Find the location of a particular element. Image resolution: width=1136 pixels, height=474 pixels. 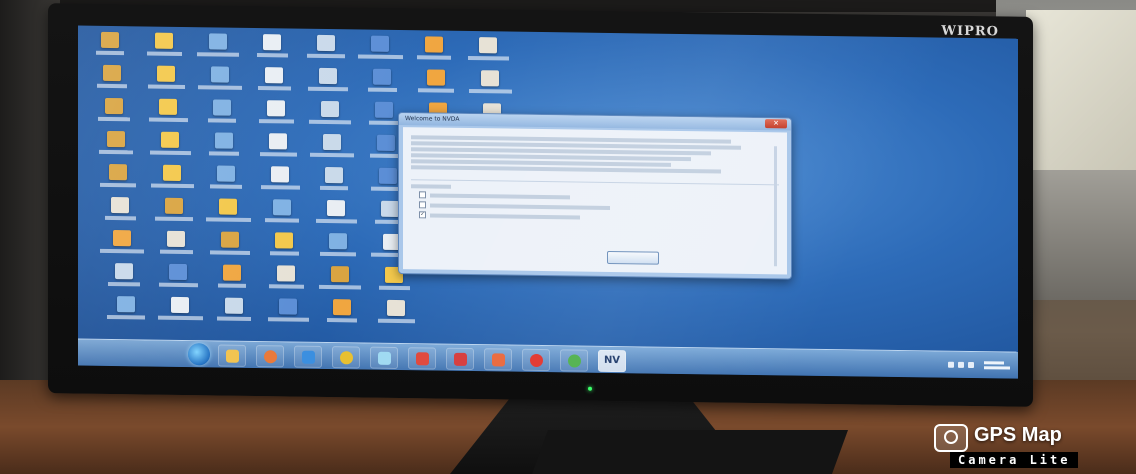

taskbar-button: NV is located at coordinates (612, 361).